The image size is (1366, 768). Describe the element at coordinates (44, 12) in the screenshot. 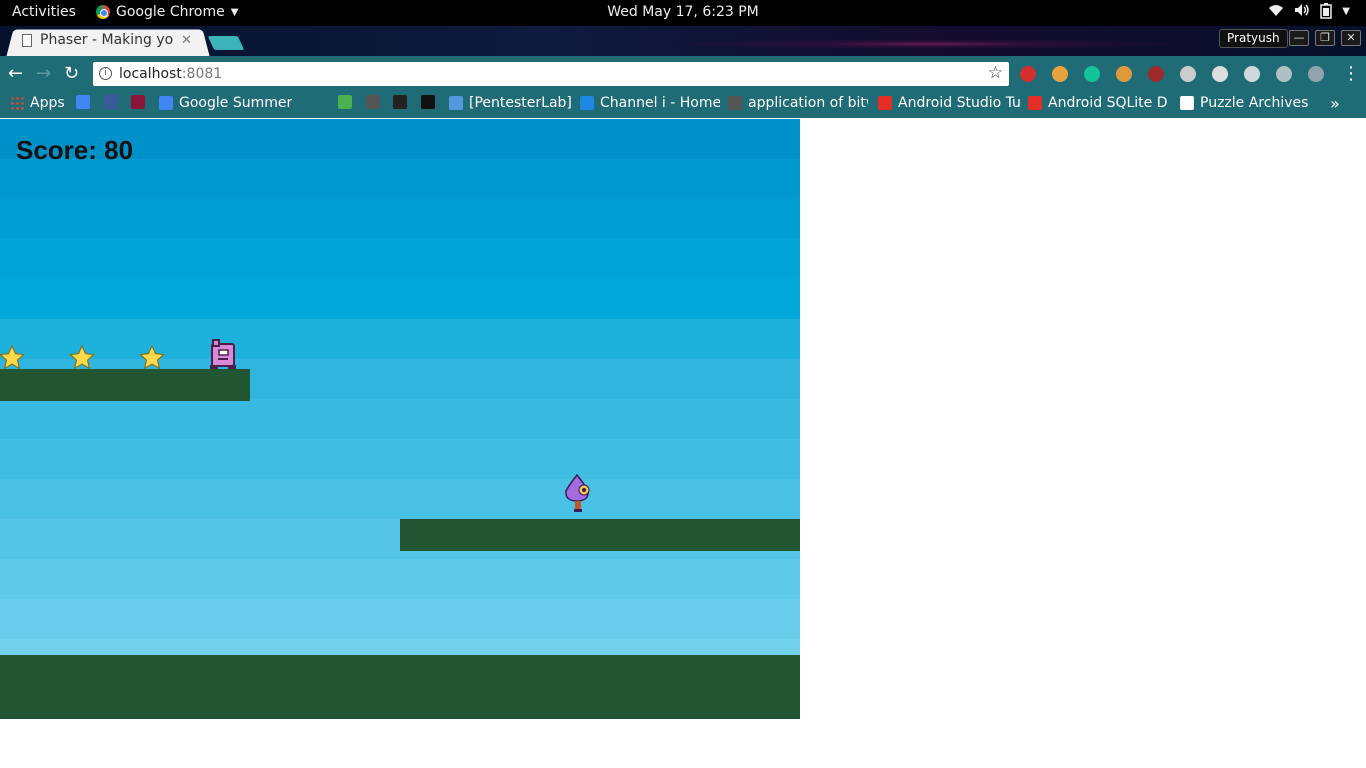

I see `activities-button: Activities` at that location.